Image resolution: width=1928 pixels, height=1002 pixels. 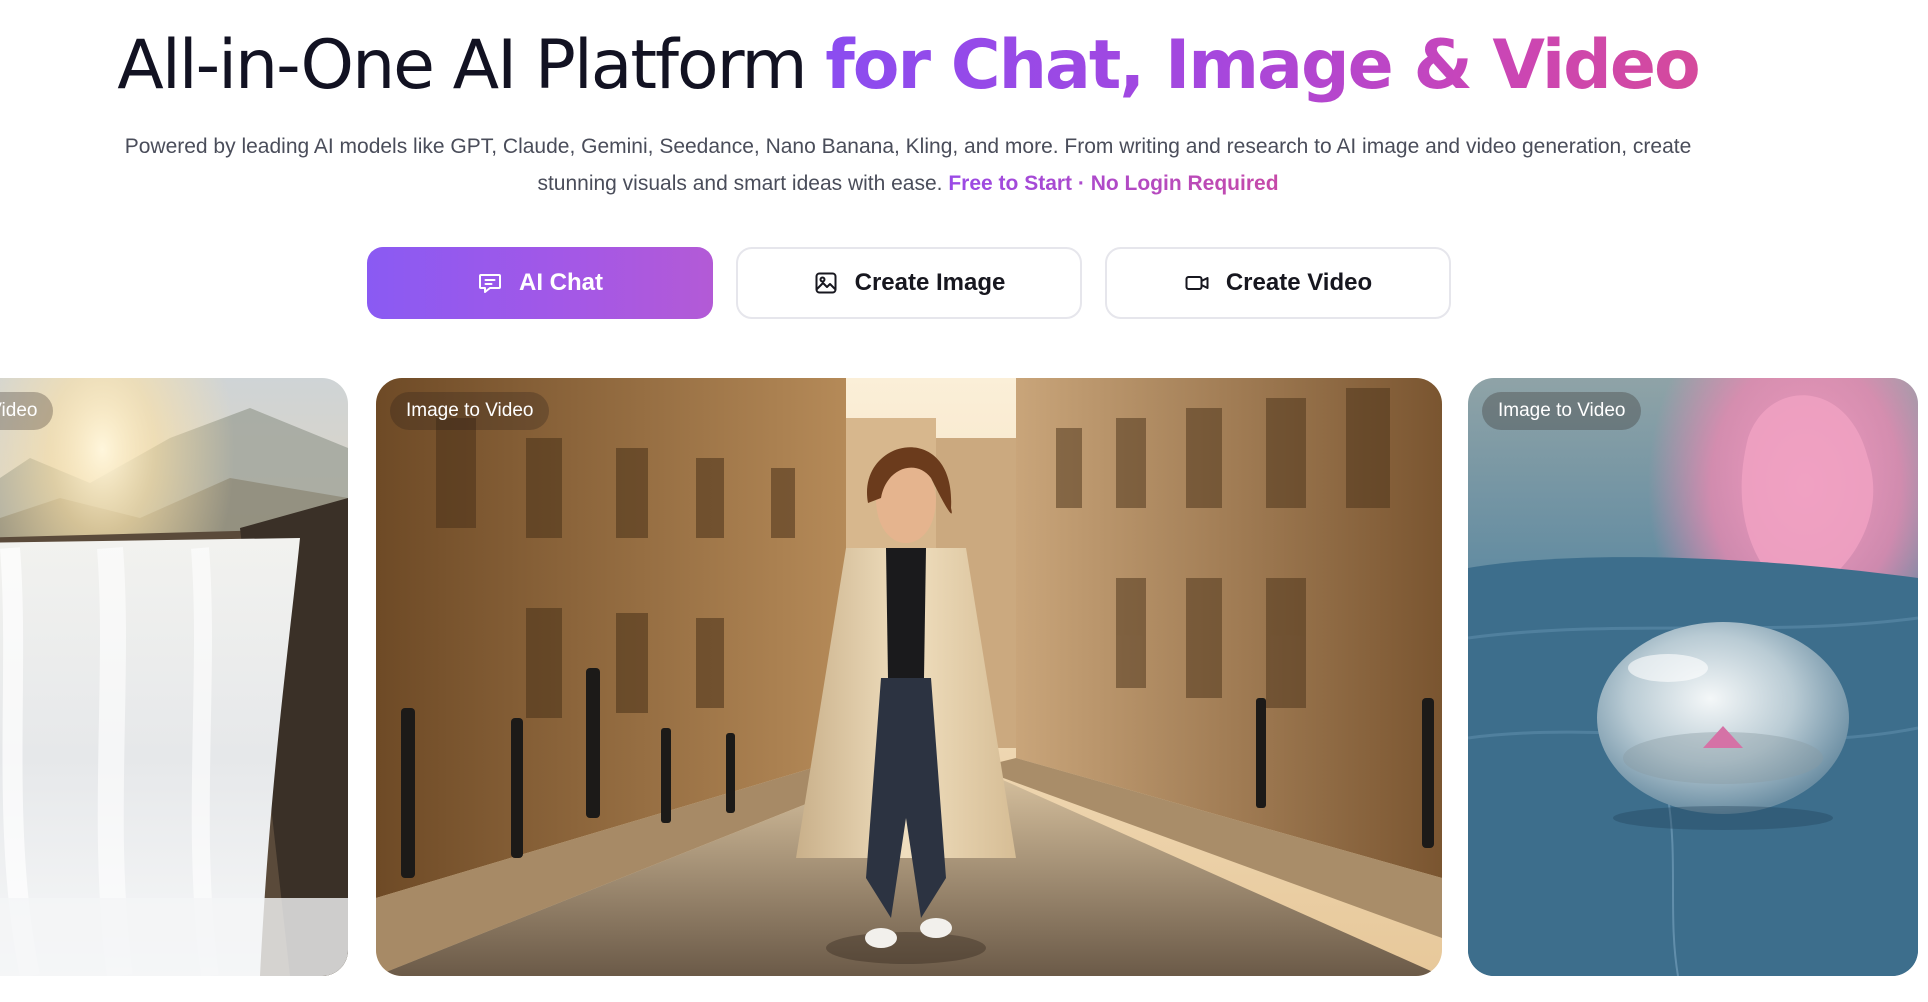 I want to click on video-camera-icon, so click(x=1197, y=283).